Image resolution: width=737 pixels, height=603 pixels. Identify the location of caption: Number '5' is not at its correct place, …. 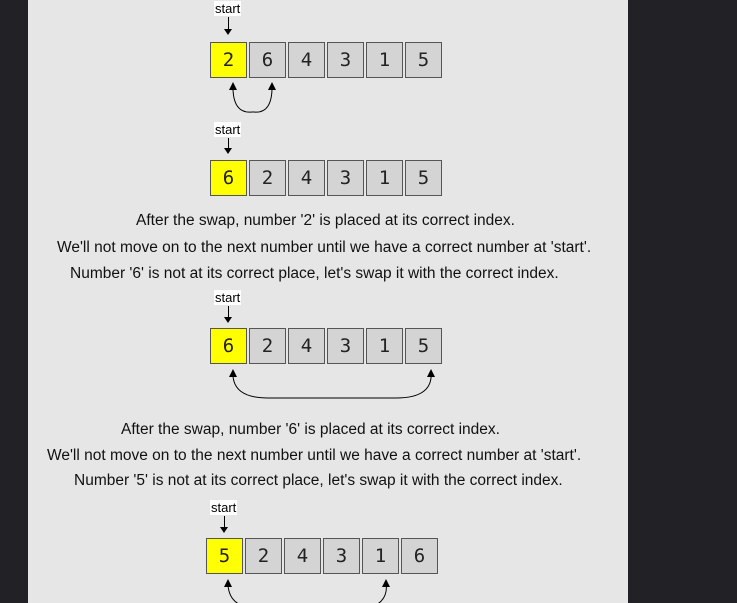
(318, 480).